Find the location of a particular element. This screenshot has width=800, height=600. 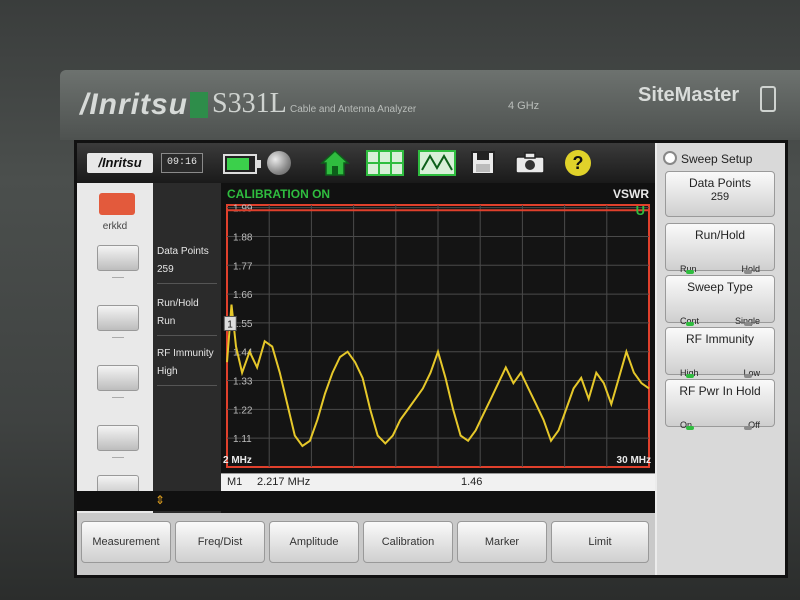

help-icon: ? is located at coordinates (578, 163).